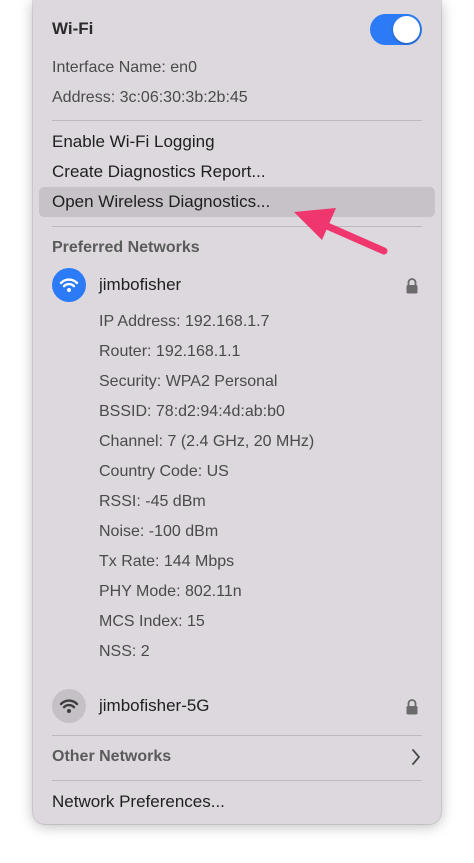 Image resolution: width=474 pixels, height=863 pixels. Describe the element at coordinates (124, 651) in the screenshot. I see `detail-nss: NSS: 2` at that location.